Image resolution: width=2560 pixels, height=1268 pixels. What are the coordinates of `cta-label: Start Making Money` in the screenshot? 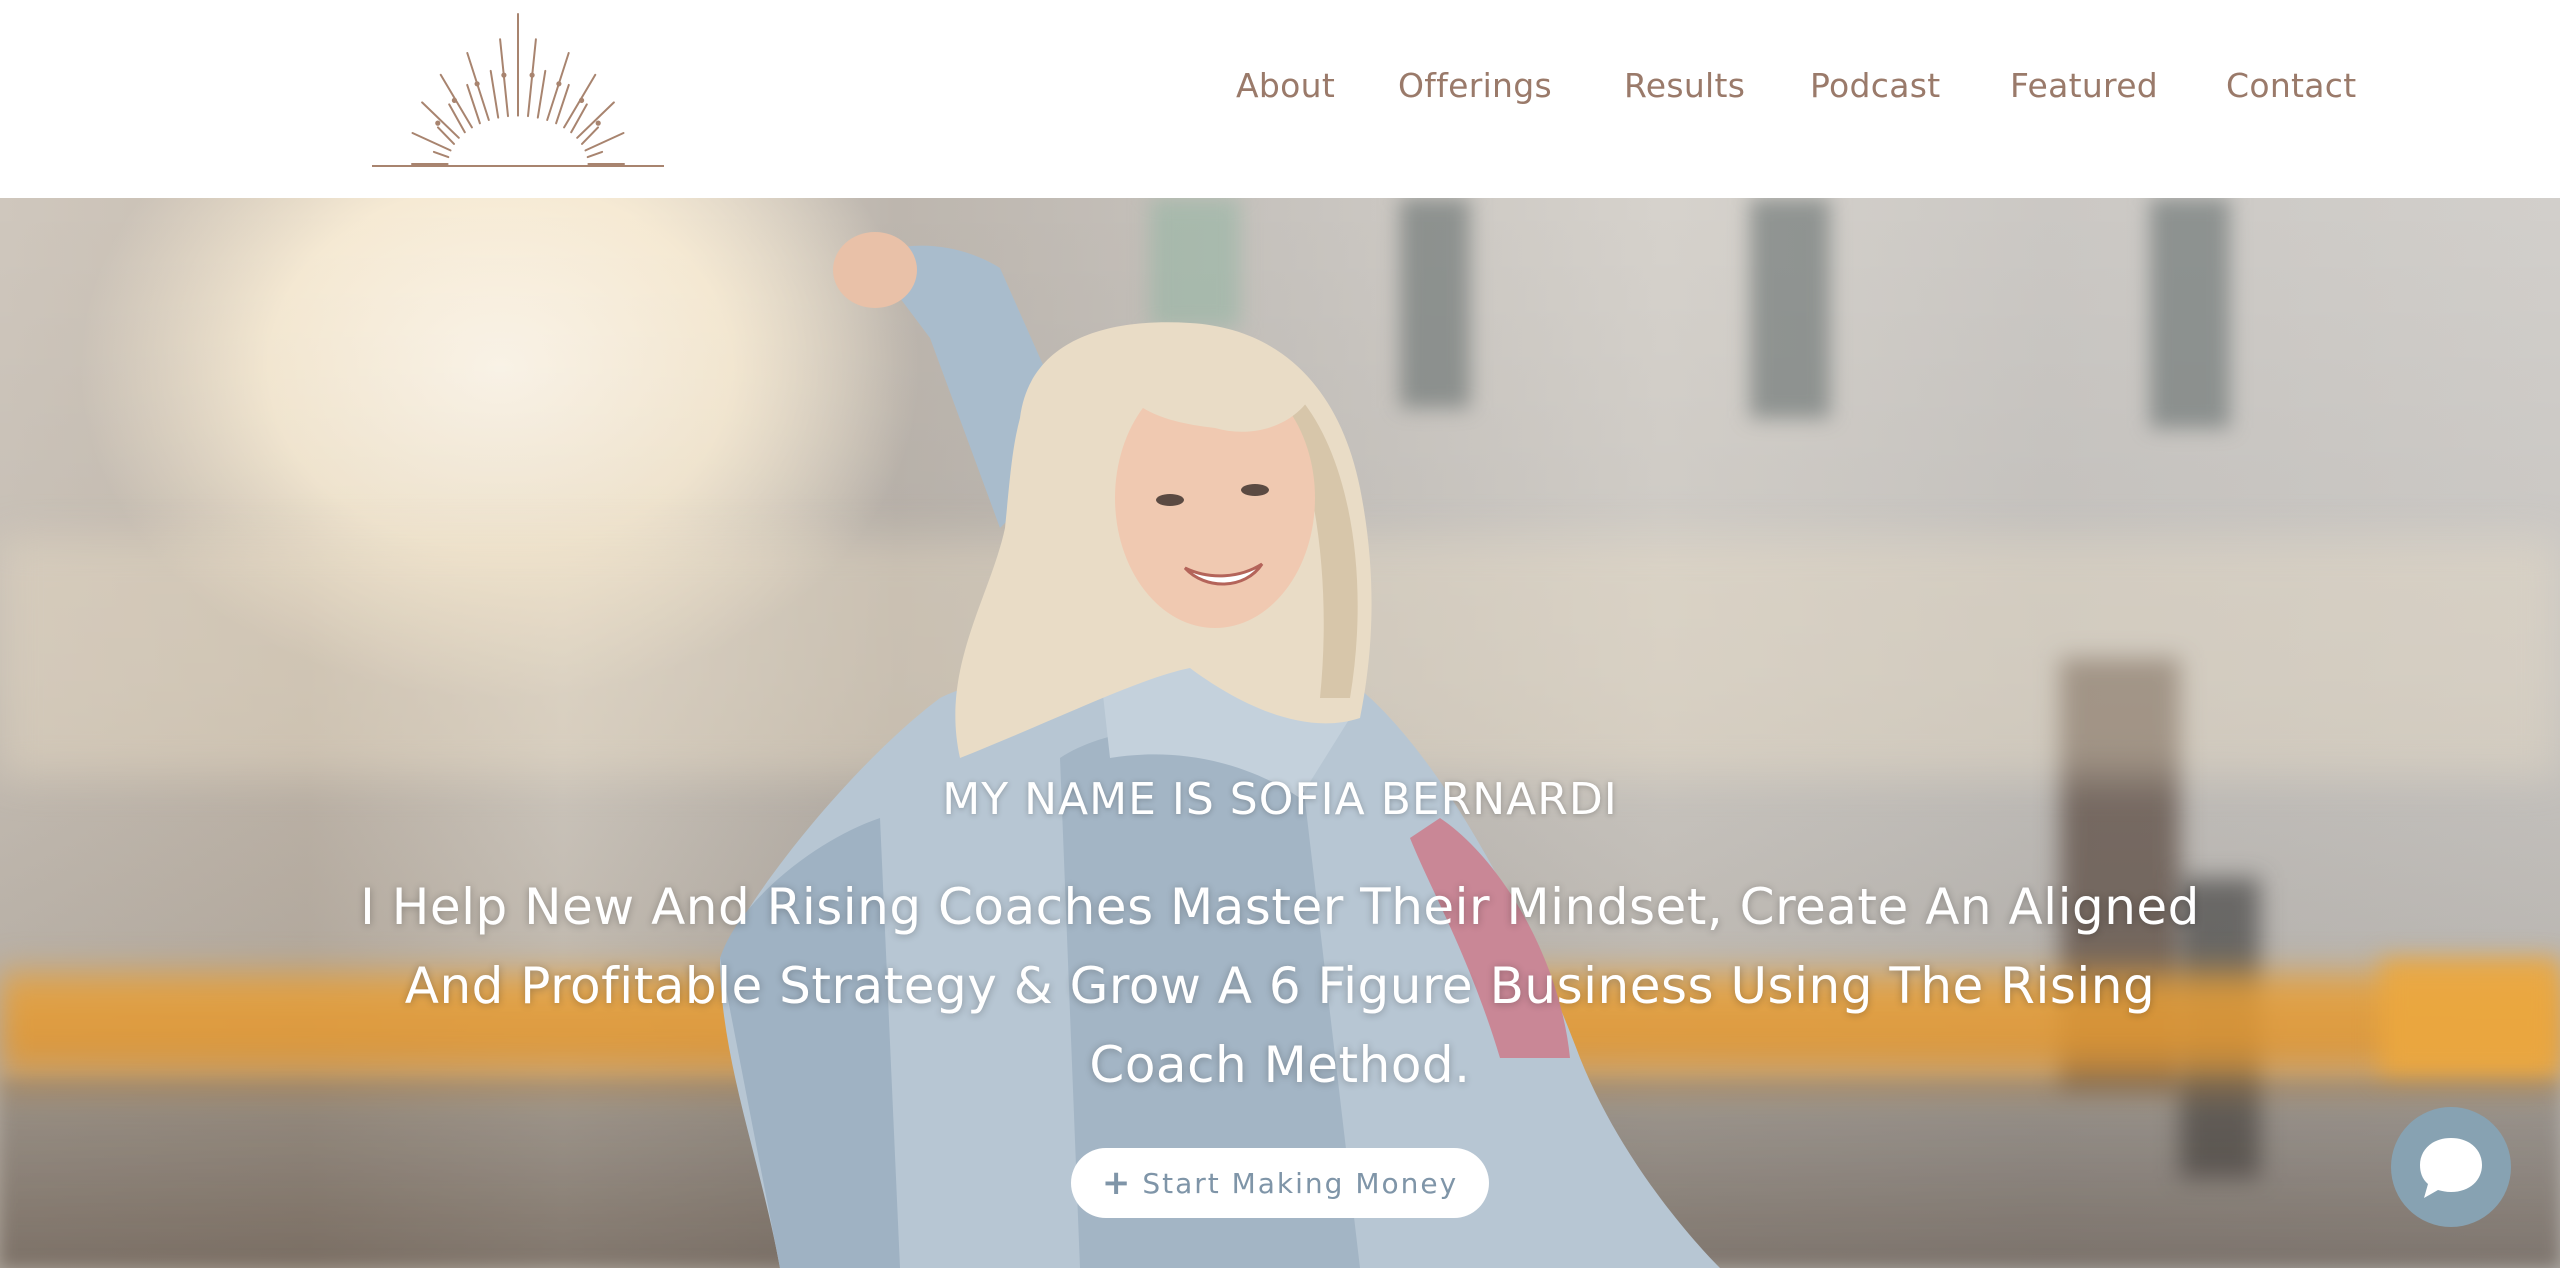 It's located at (1300, 1183).